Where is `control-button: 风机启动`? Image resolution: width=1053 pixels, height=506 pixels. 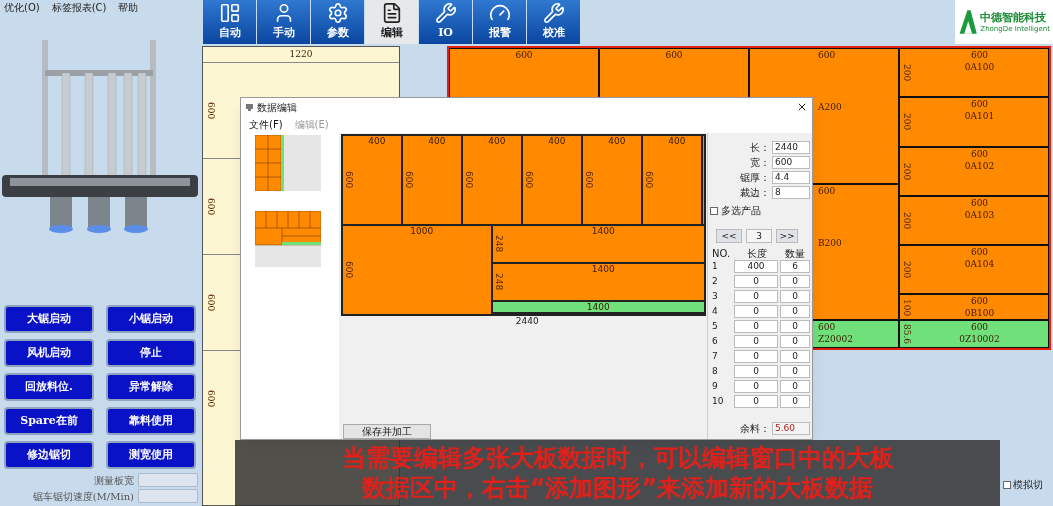
control-button: 风机启动 is located at coordinates (49, 353).